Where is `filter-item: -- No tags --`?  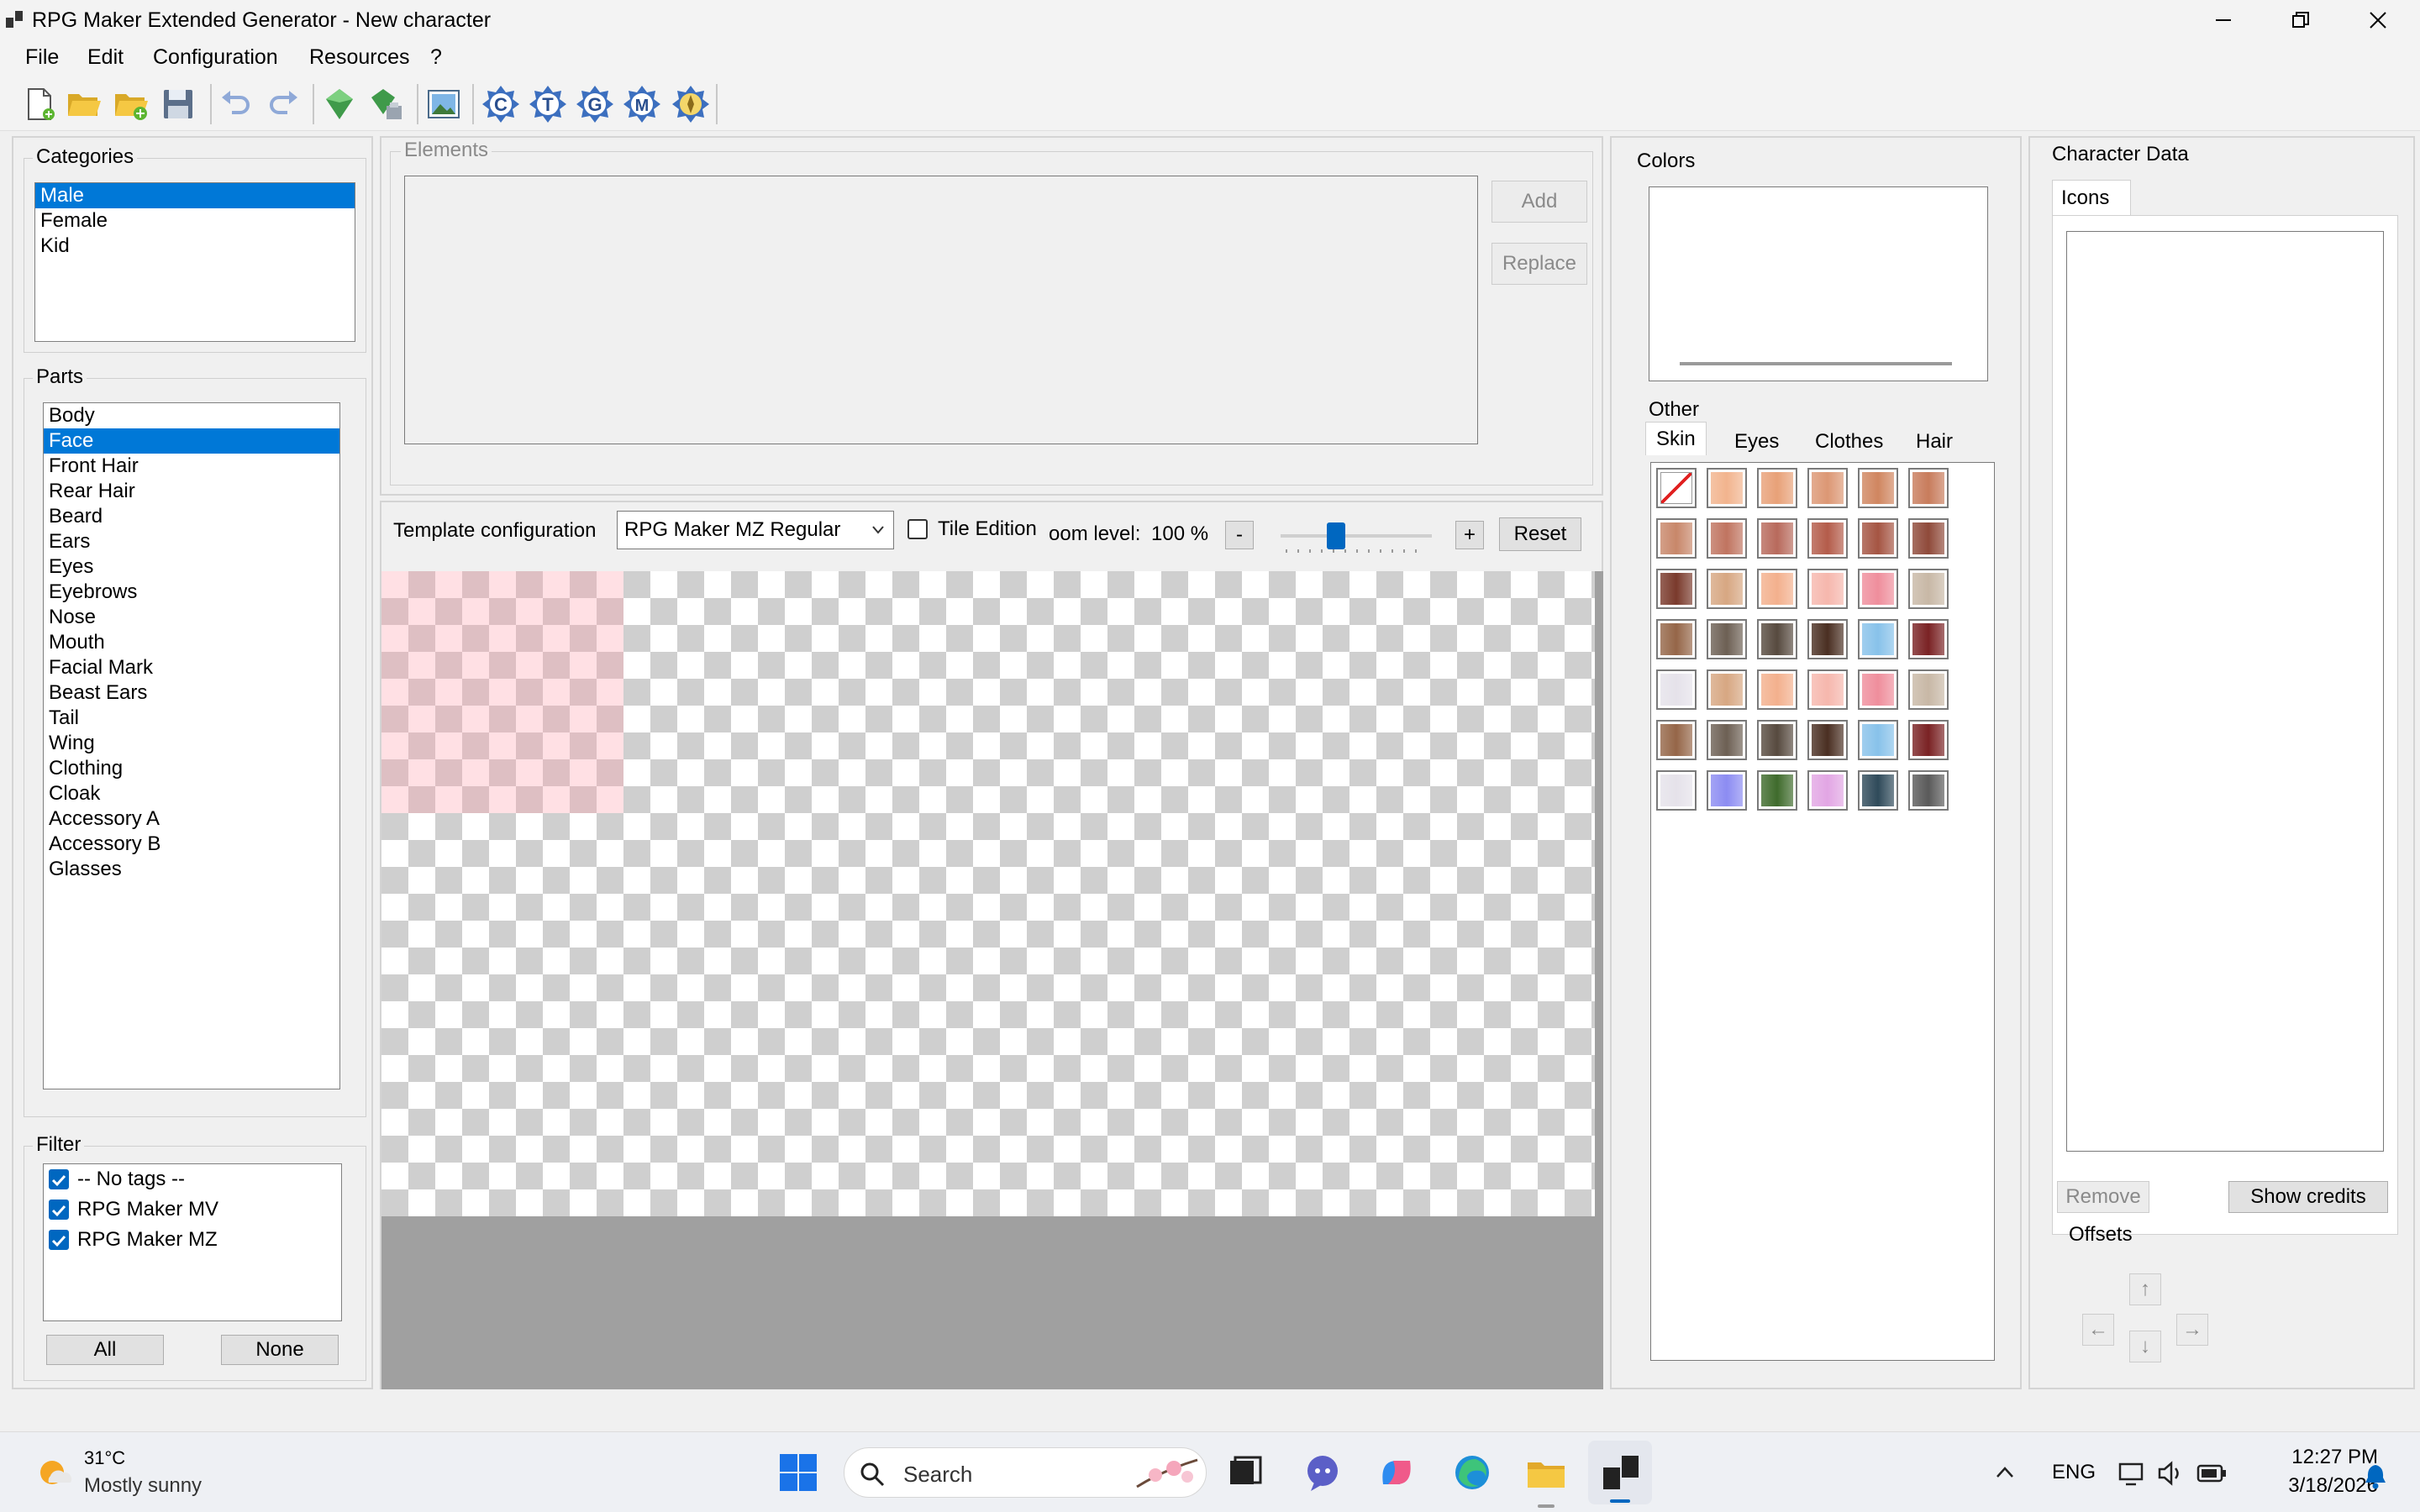 filter-item: -- No tags -- is located at coordinates (192, 1179).